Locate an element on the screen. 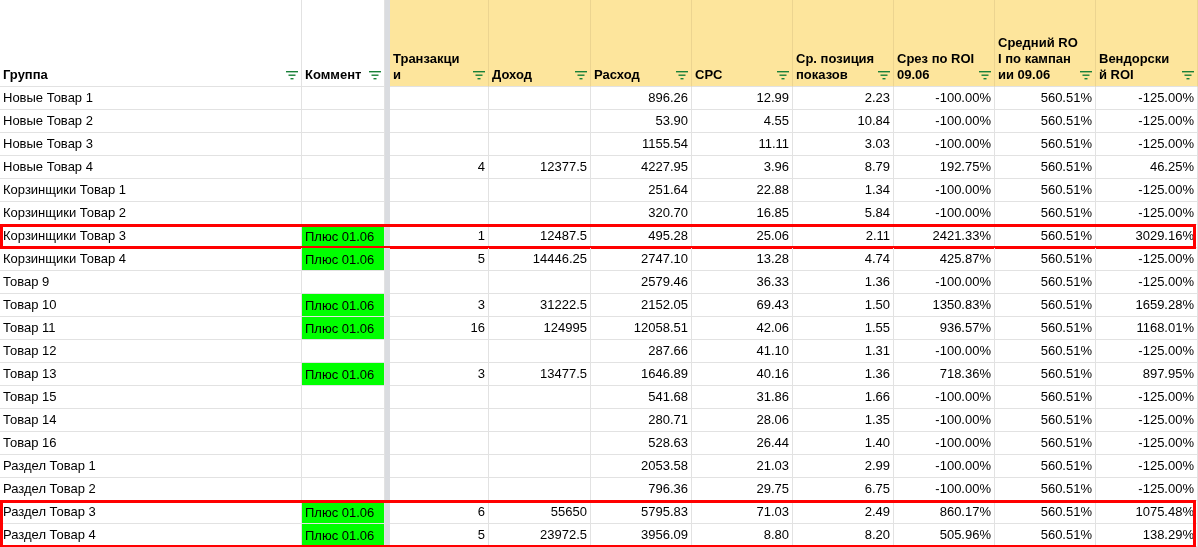 The height and width of the screenshot is (547, 1198). table-cell: 796.36 is located at coordinates (641, 489).